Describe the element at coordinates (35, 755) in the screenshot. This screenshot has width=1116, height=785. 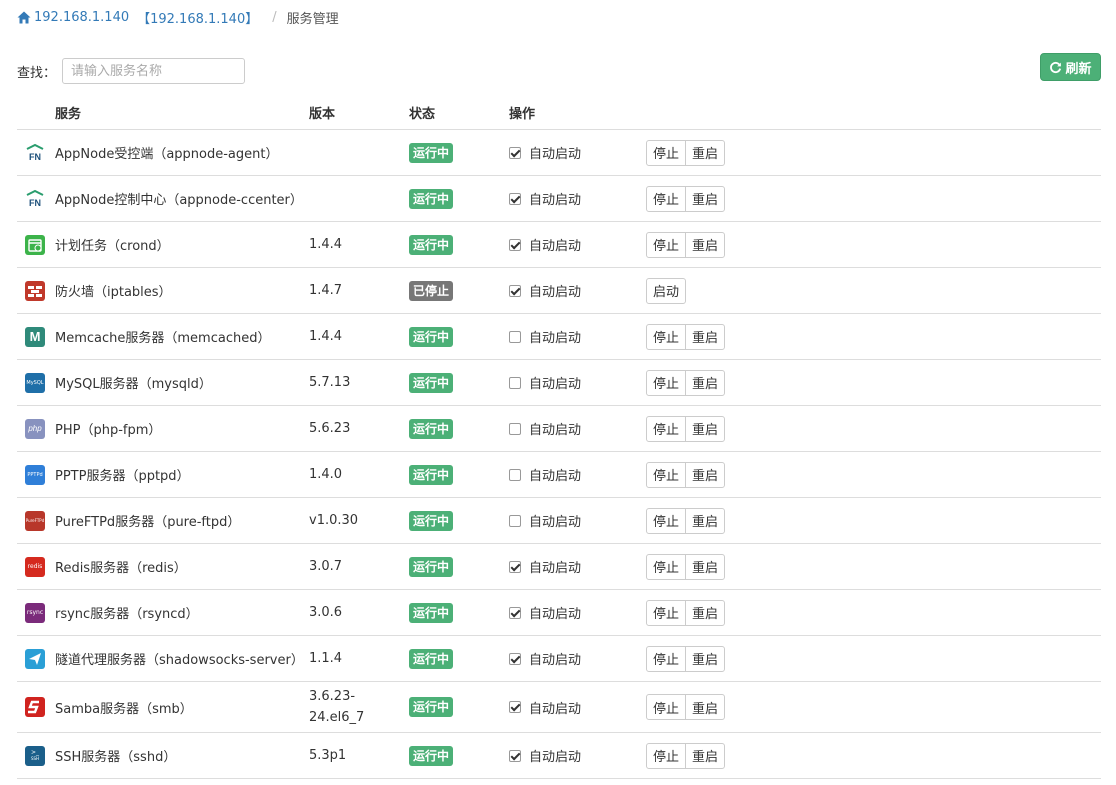
I see `terminal-icon: >_ SSH` at that location.